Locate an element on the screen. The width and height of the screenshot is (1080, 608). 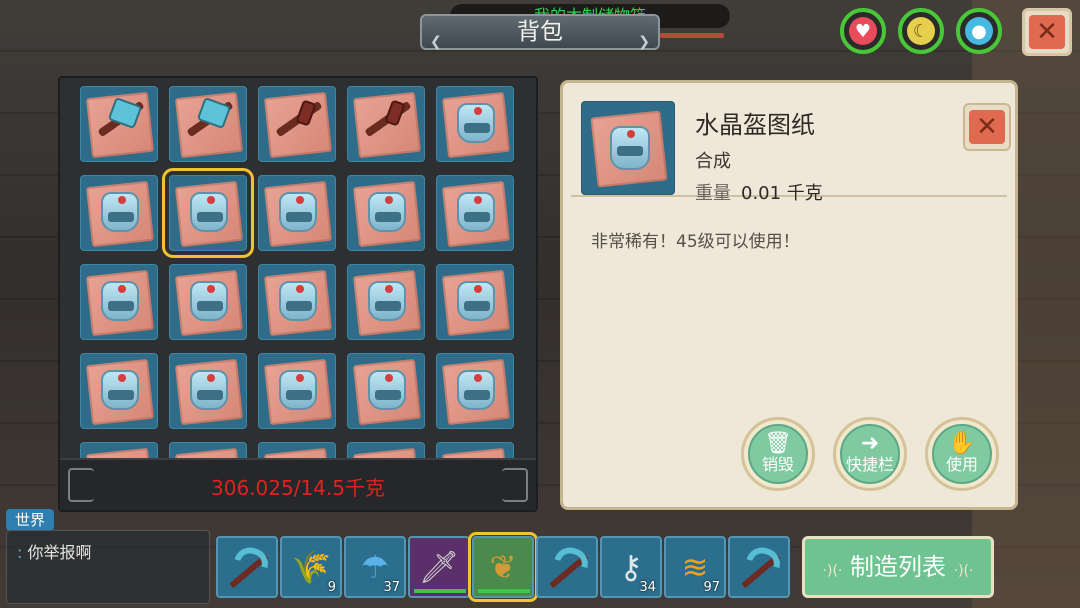
item-count: 34 is located at coordinates (647, 587).